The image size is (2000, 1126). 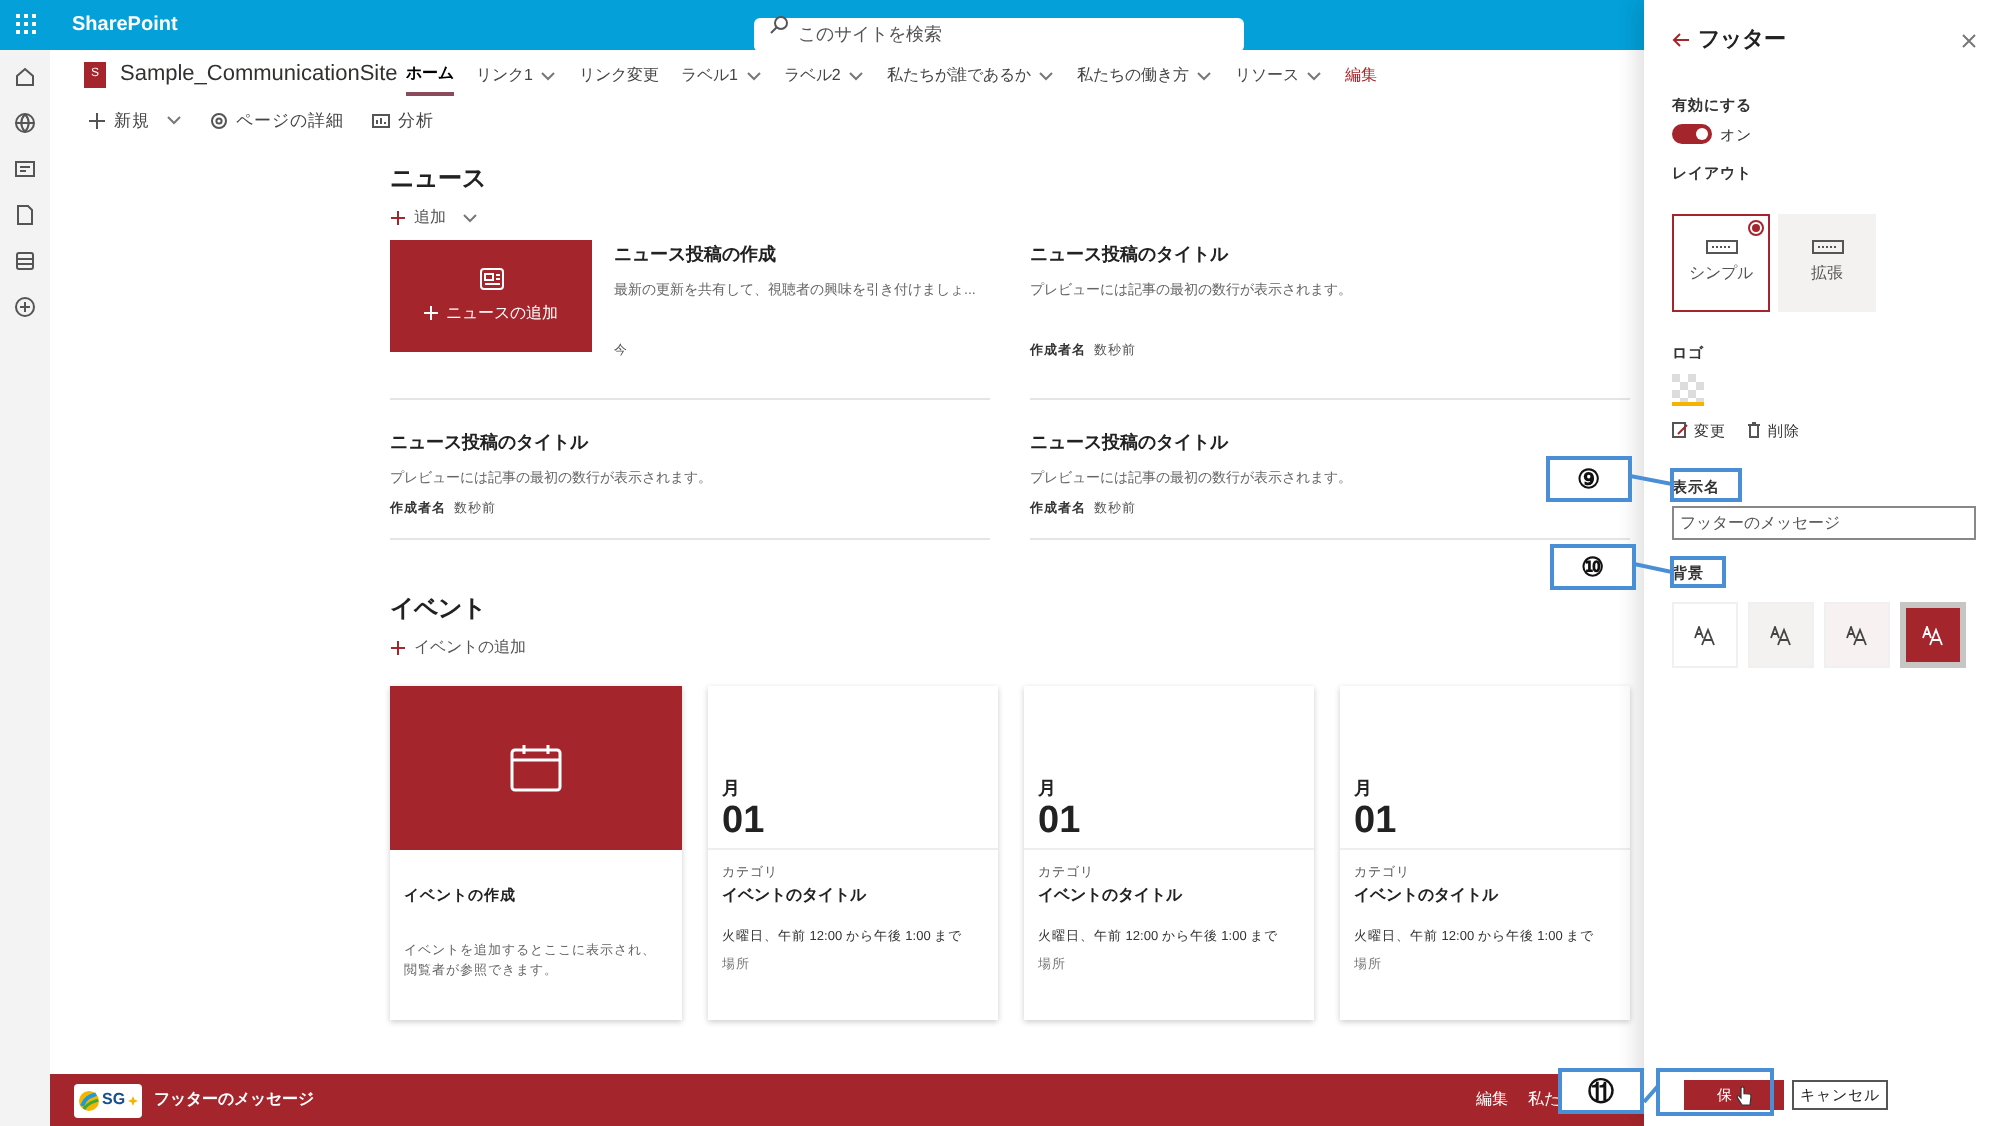 I want to click on callout-number: ⑪, so click(x=1601, y=1091).